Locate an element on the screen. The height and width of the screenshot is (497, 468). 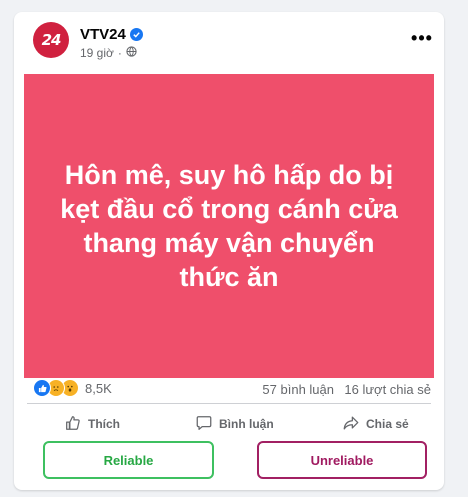
share-label: Chia sẻ is located at coordinates (387, 424).